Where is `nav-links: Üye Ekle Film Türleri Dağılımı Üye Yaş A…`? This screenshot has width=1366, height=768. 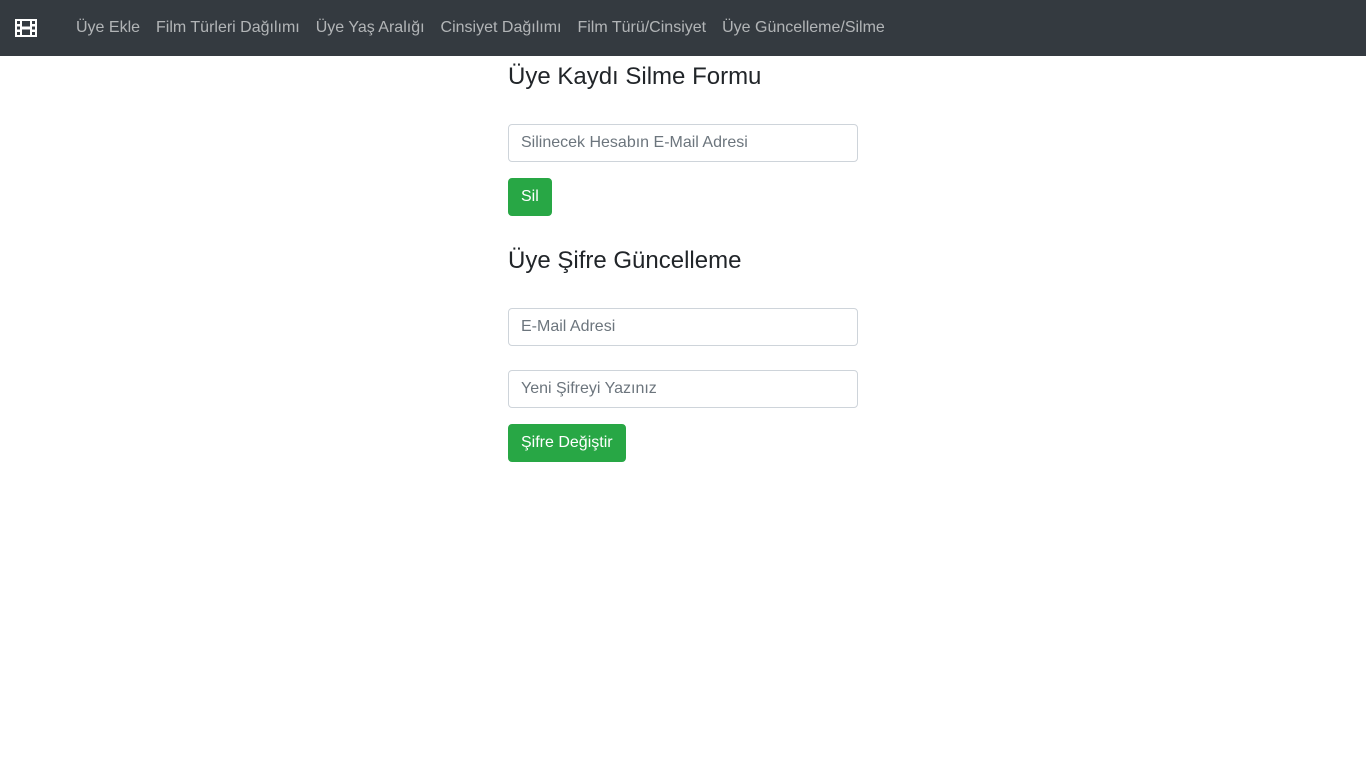 nav-links: Üye Ekle Film Türleri Dağılımı Üye Yaş A… is located at coordinates (480, 28).